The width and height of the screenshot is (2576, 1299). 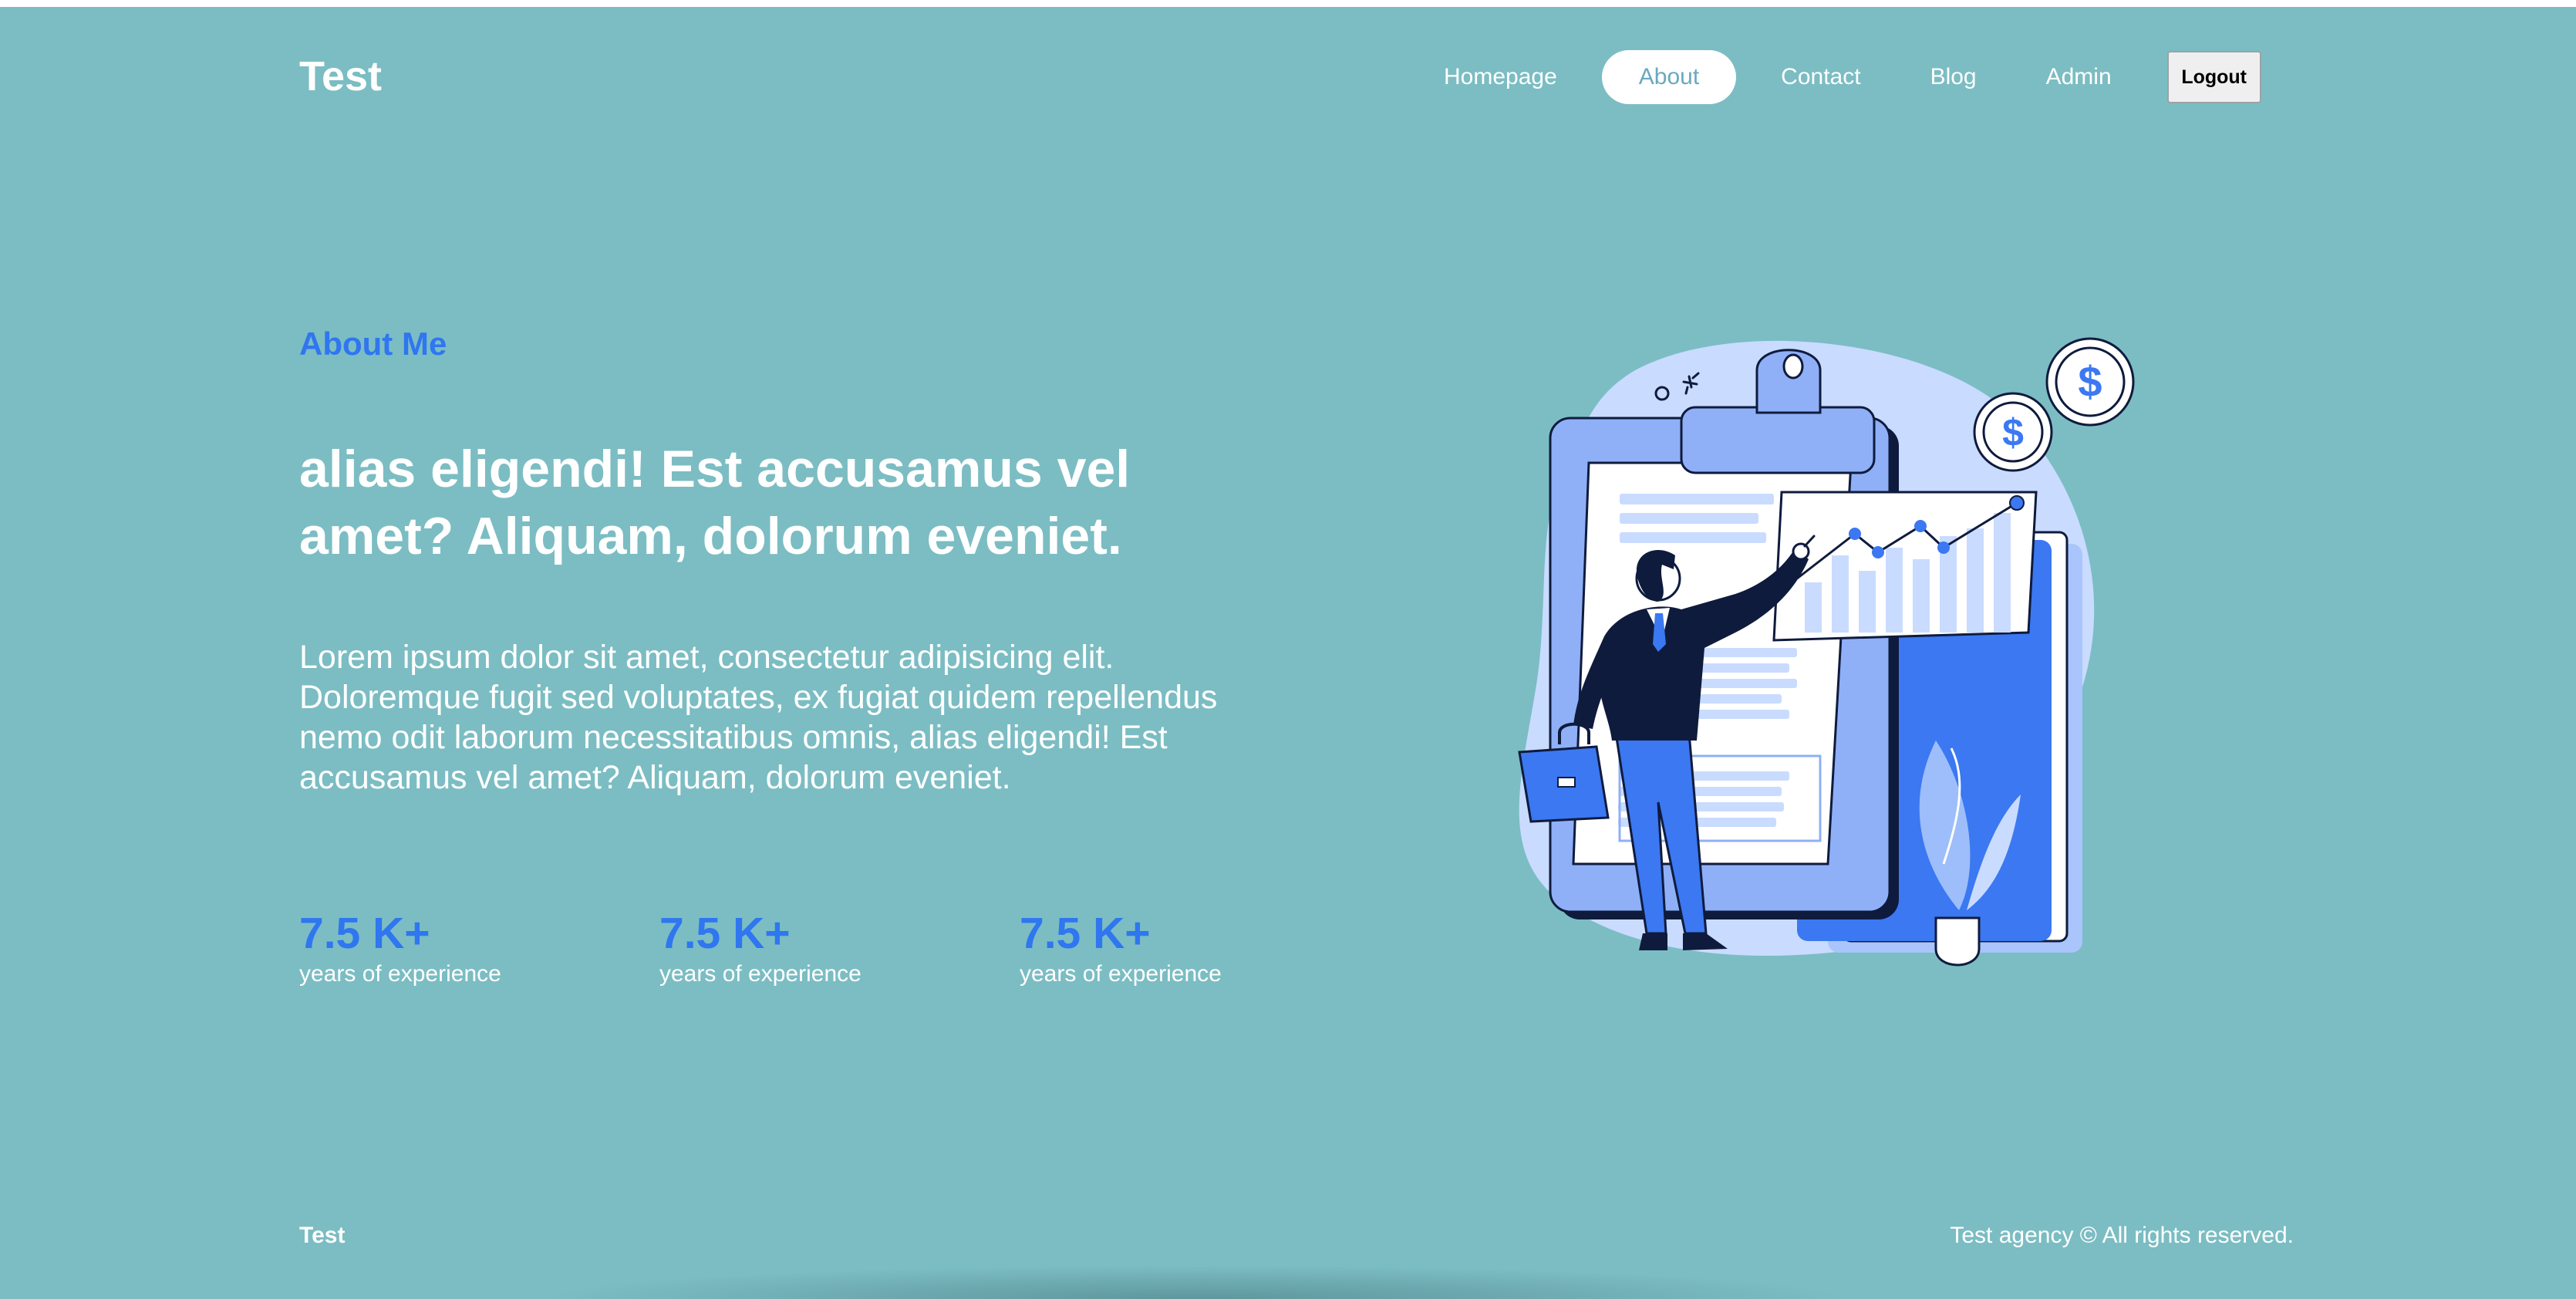 I want to click on main-nav: Homepage About Contact Blog Admin Logout, so click(x=1840, y=77).